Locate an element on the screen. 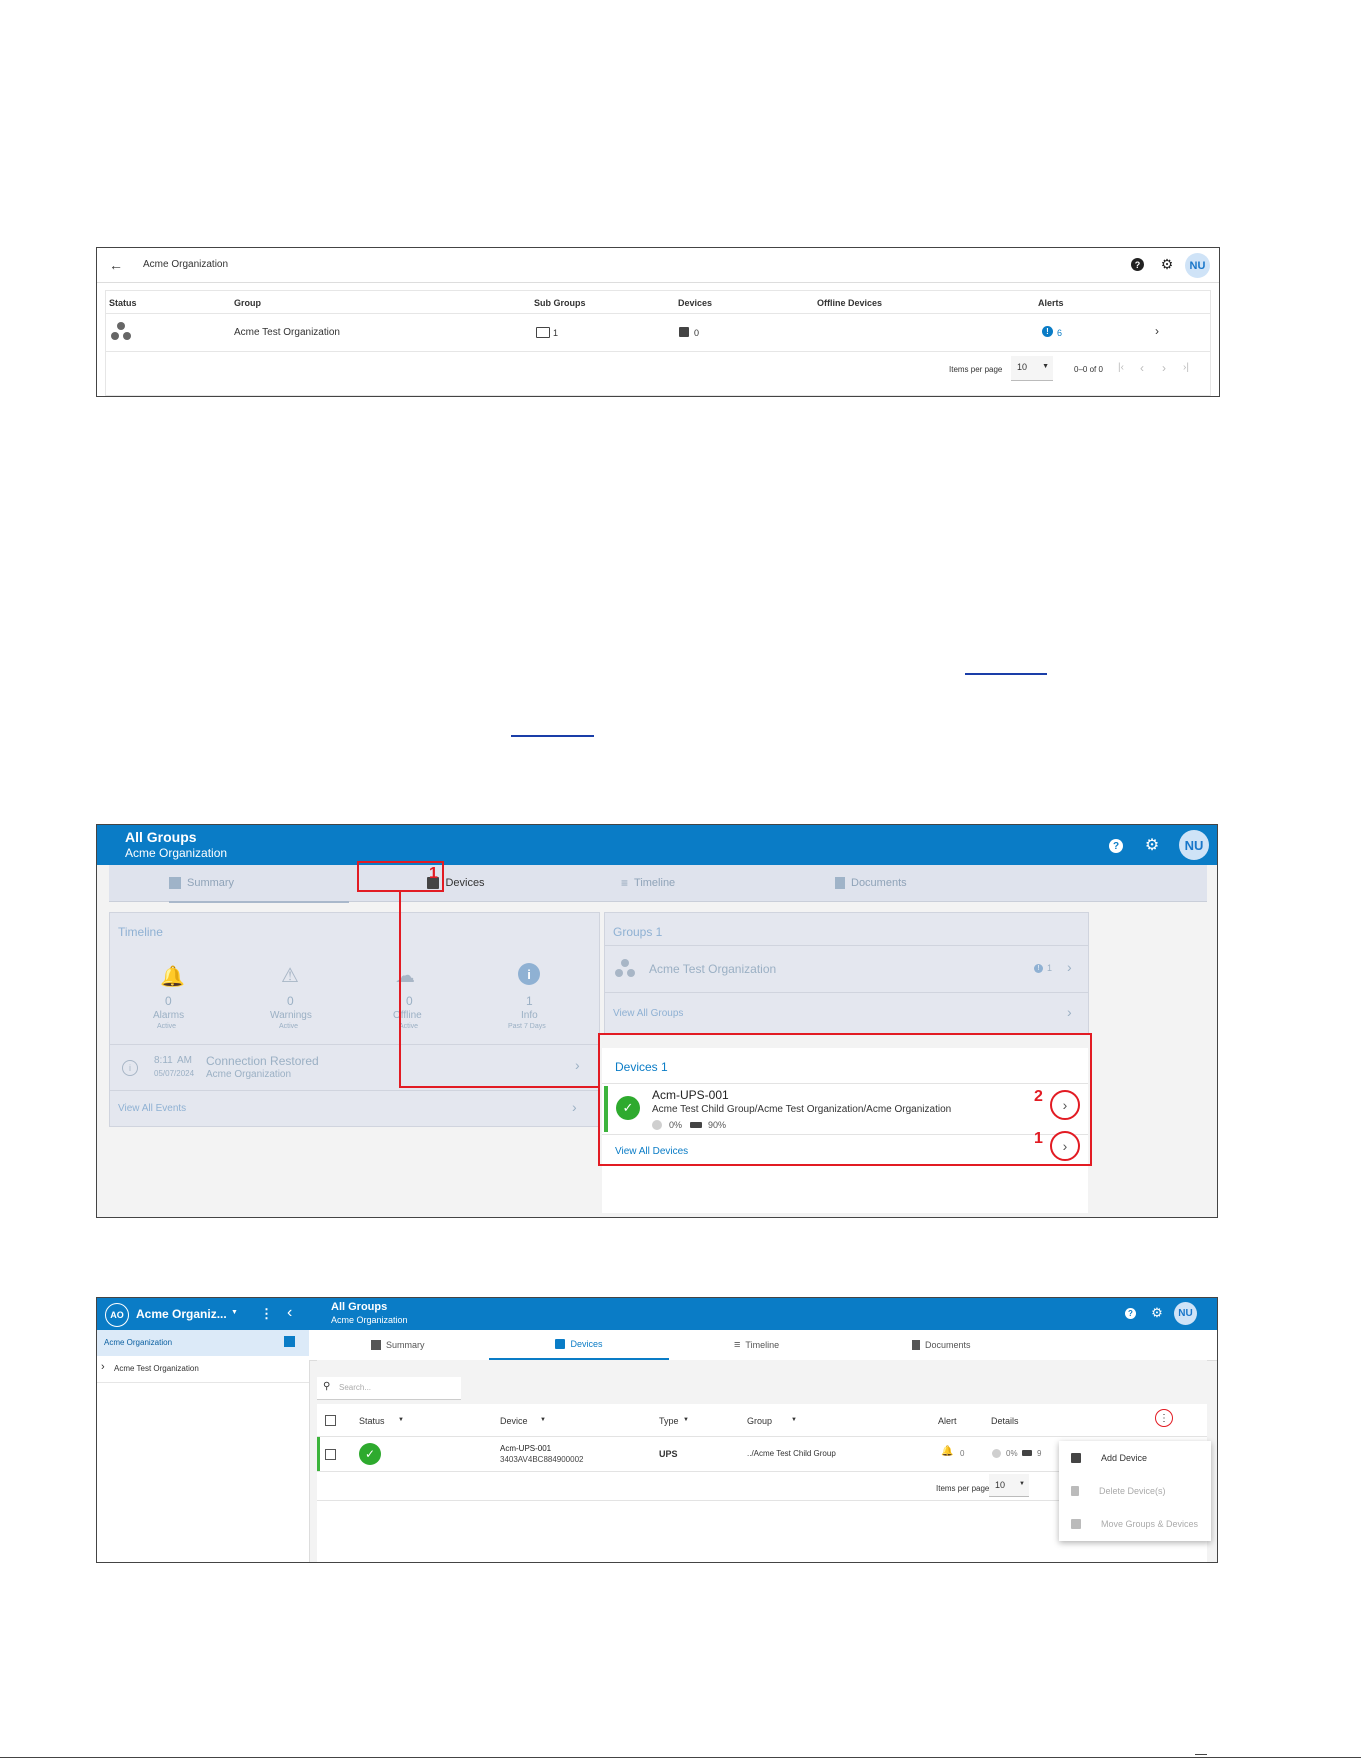 The image size is (1361, 1761). menu-item-move-groups-devices: Move Groups & Devices is located at coordinates (1135, 1523).